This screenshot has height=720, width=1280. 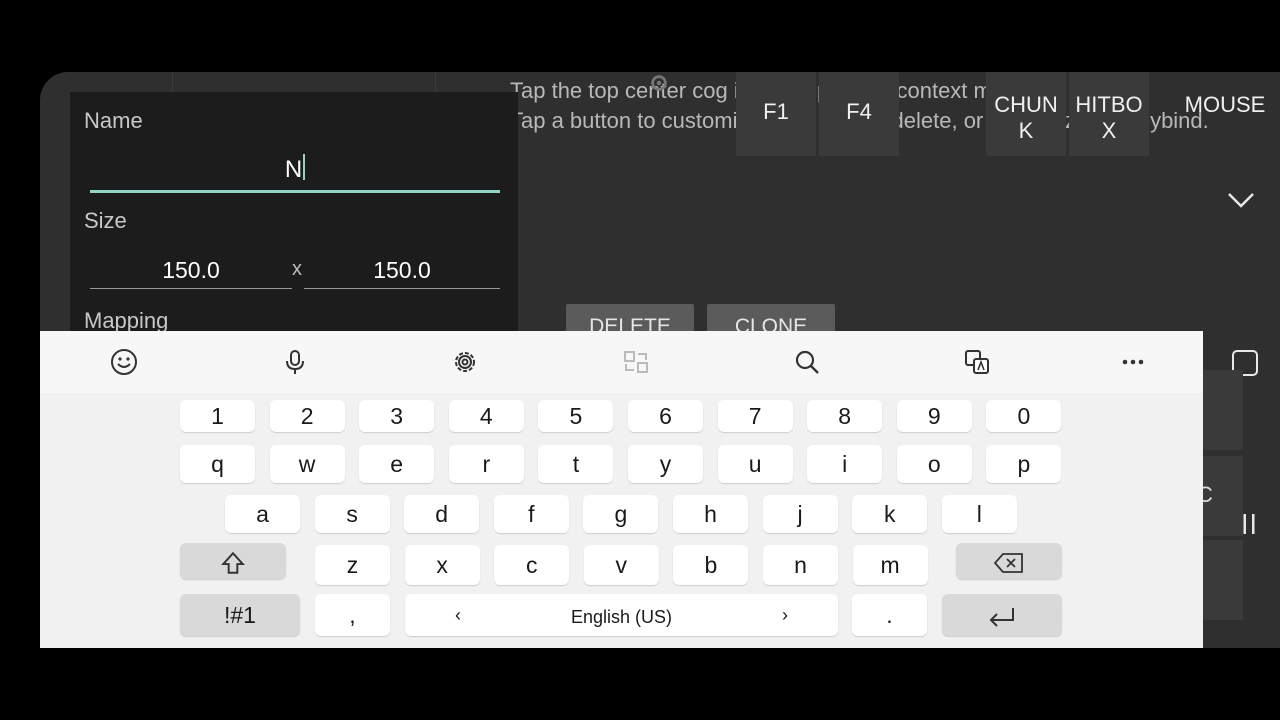 I want to click on symbols-key: !#1, so click(x=240, y=615).